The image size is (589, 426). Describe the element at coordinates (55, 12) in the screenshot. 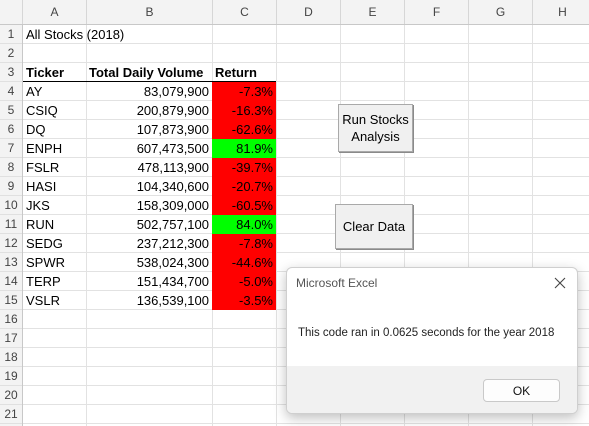

I see `column-header-a: A` at that location.